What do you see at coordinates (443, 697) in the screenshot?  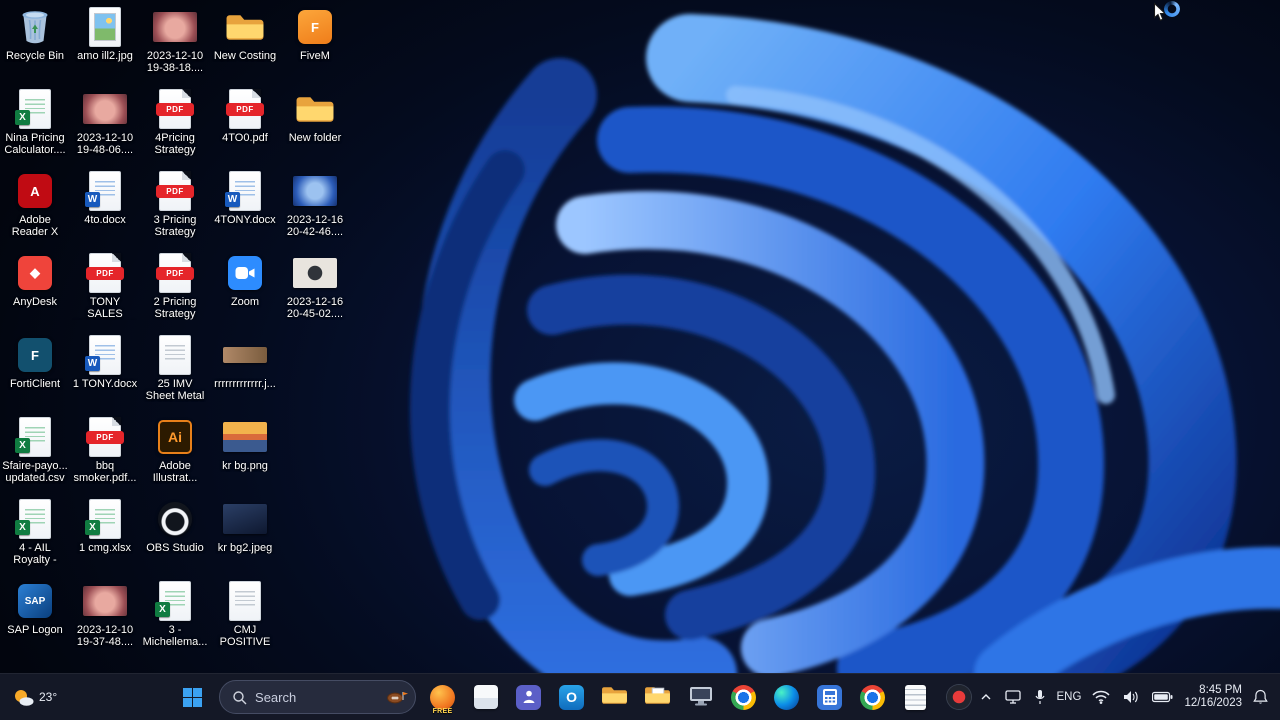 I see `orange-game-taskbar-button: FREE` at bounding box center [443, 697].